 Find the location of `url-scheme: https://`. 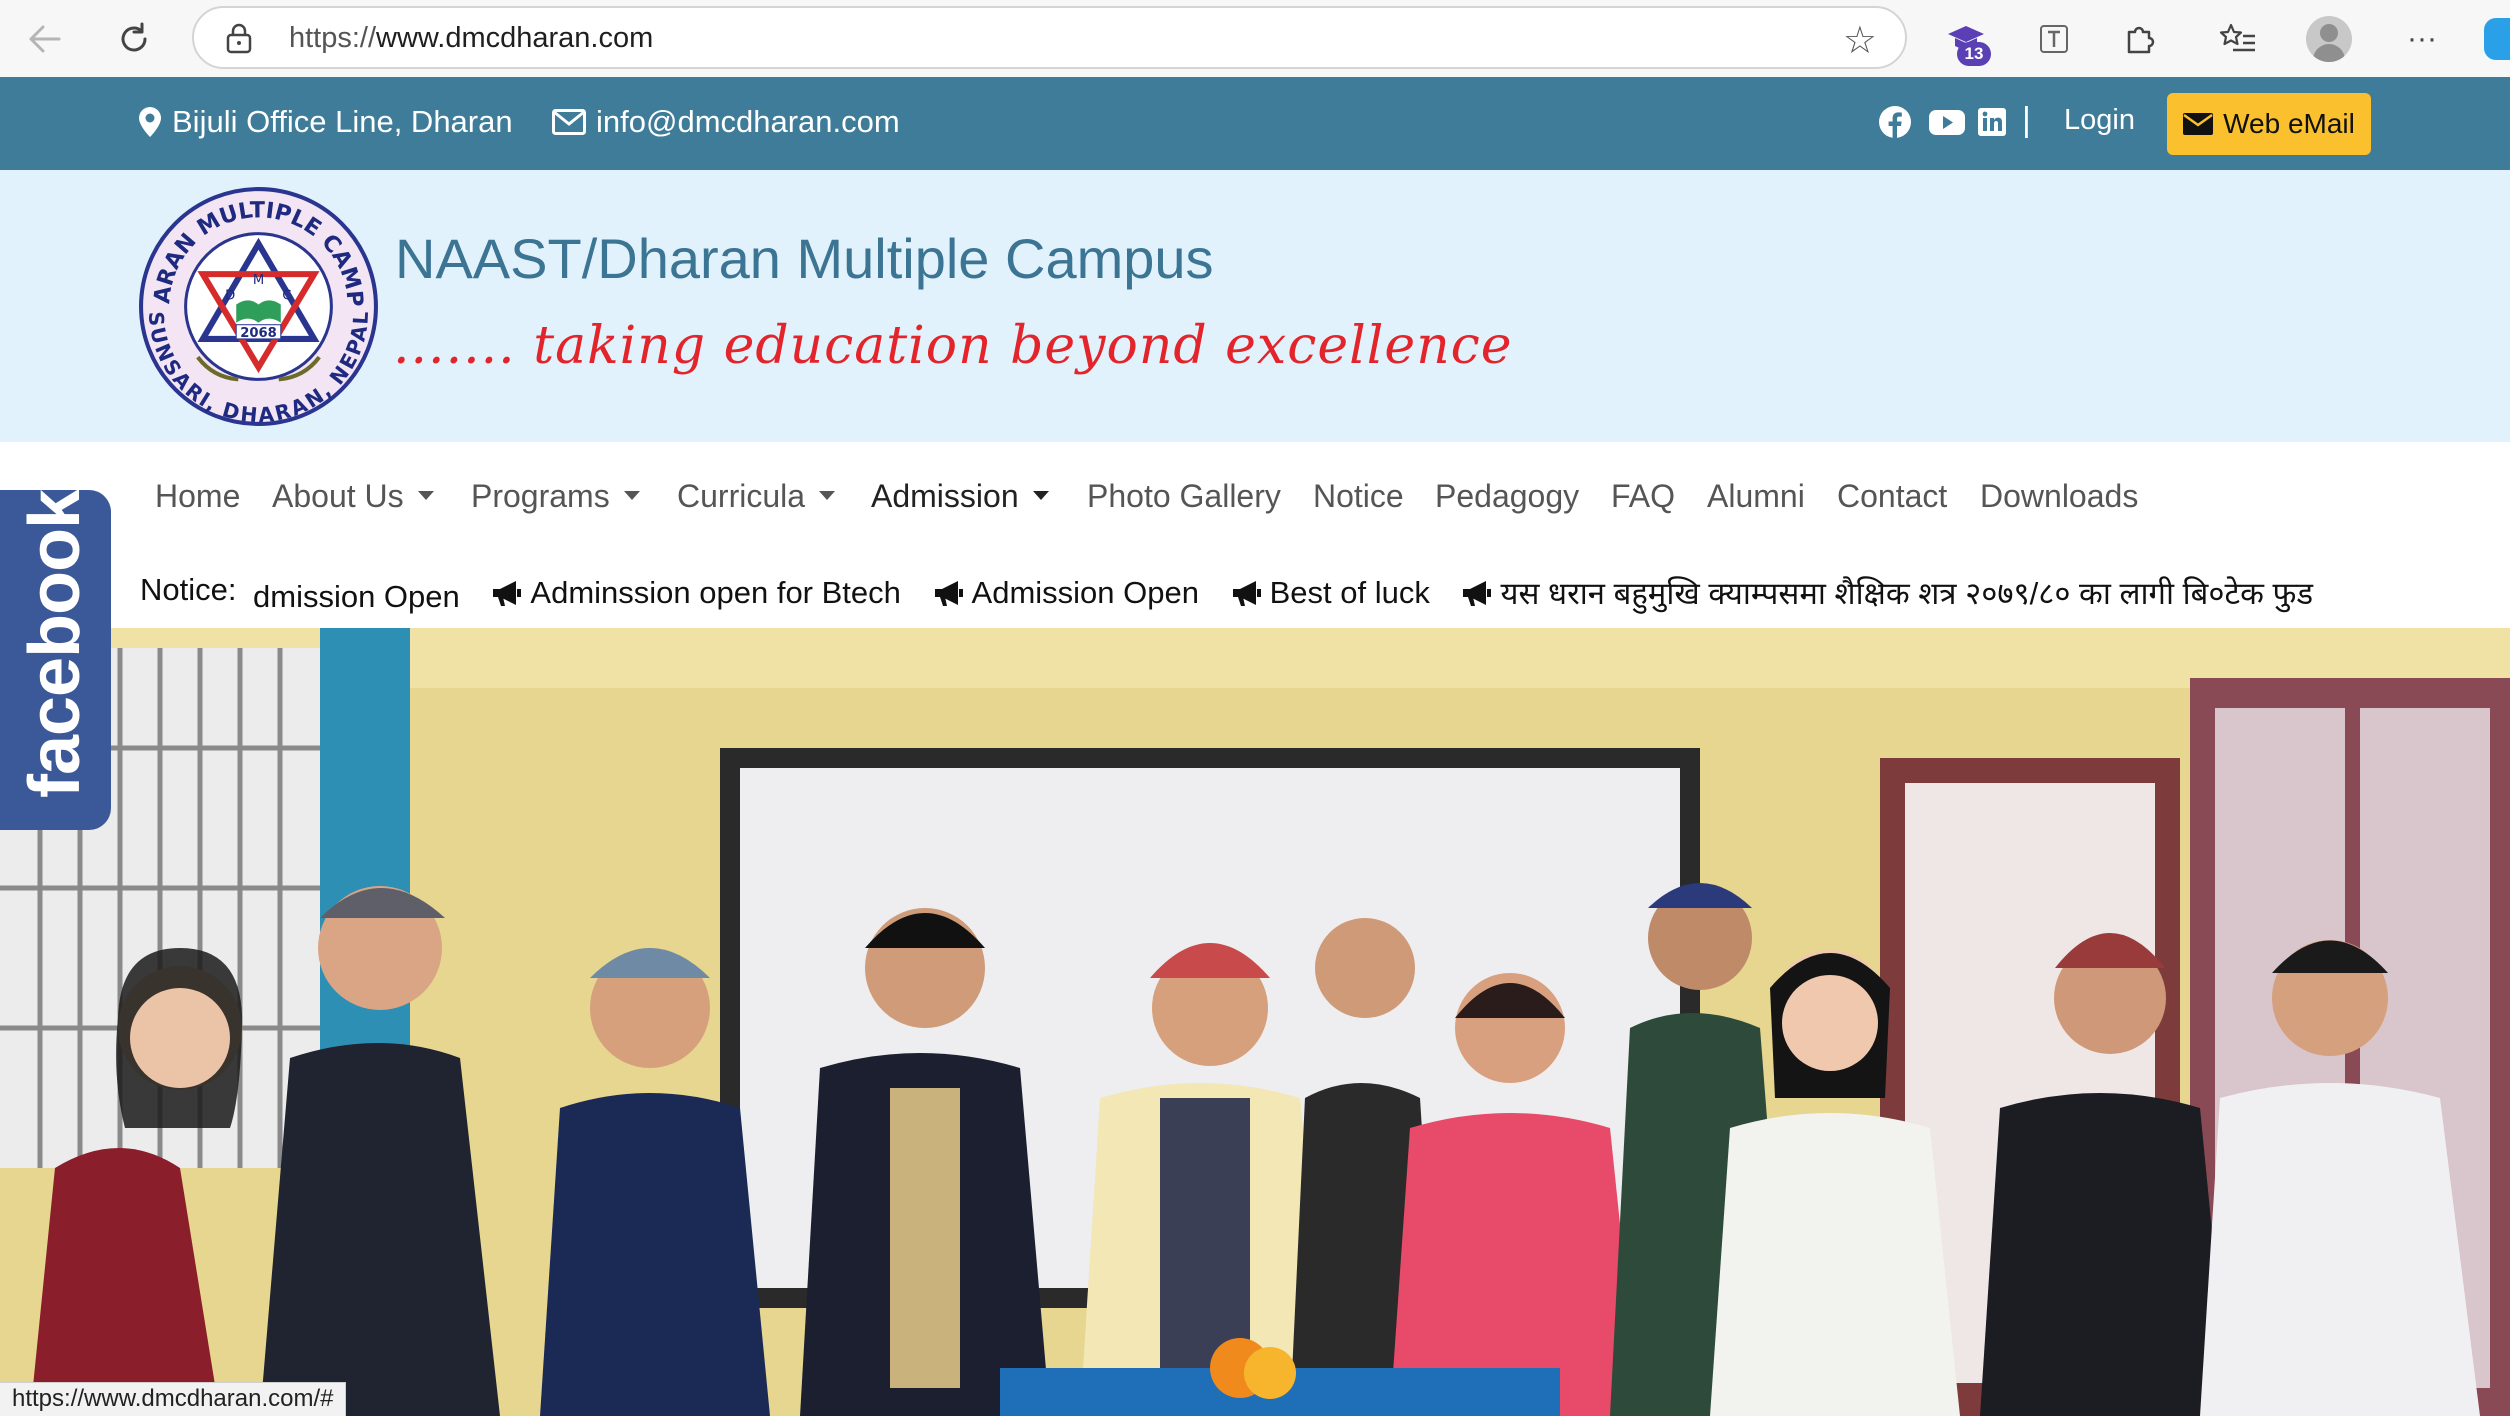

url-scheme: https:// is located at coordinates (333, 38).